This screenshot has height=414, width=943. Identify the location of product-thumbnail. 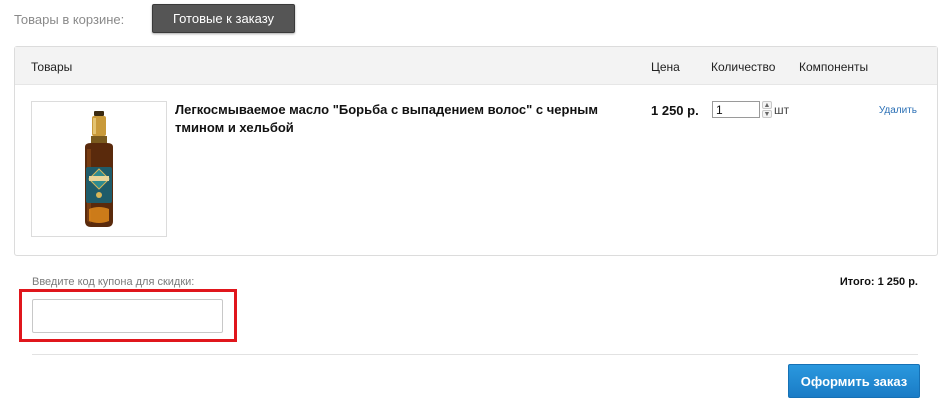
(99, 169).